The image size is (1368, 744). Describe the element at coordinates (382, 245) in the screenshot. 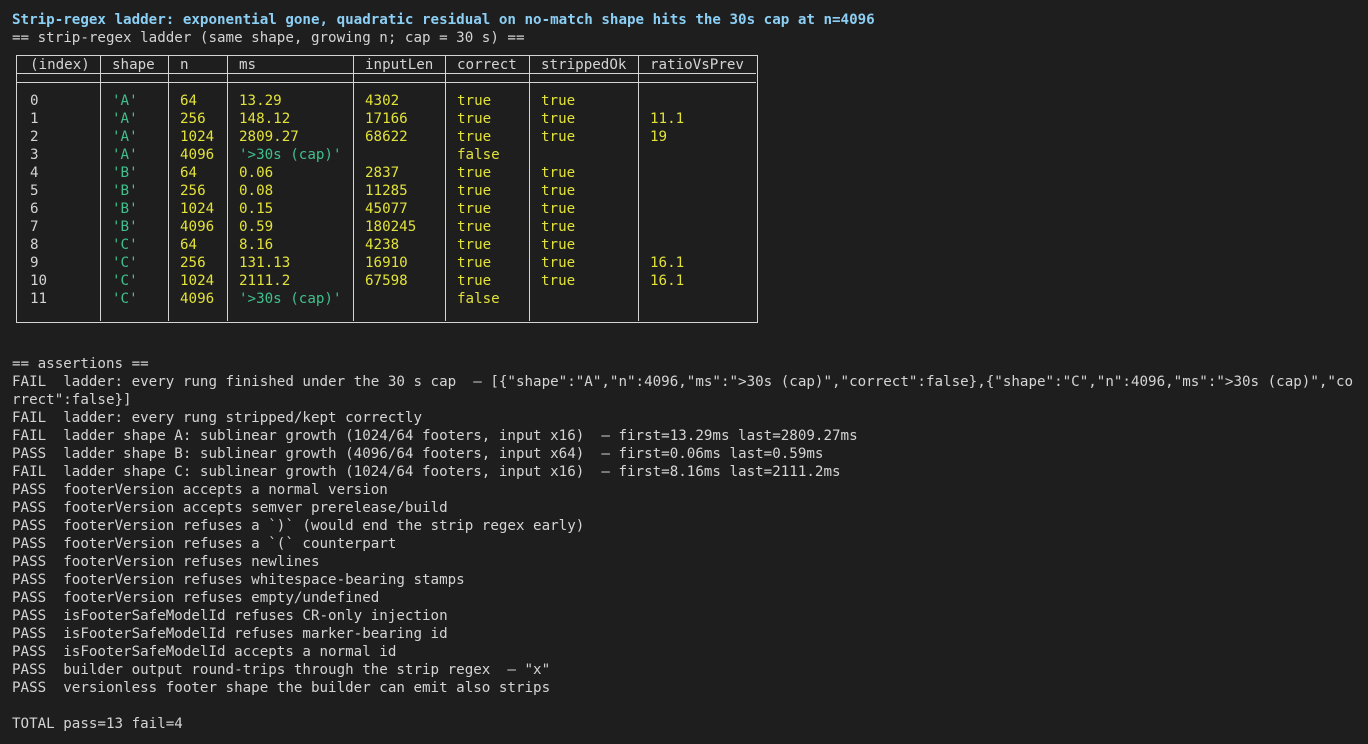

I see `table-cell: 4238` at that location.